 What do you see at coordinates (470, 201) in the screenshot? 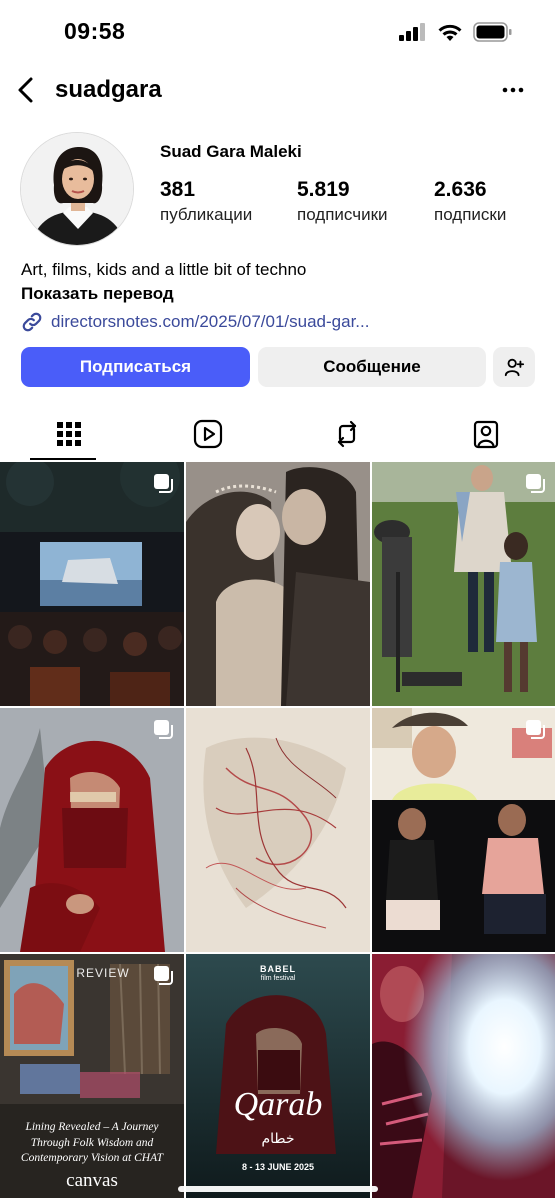
I see `stat-following: 2.636 подписки` at bounding box center [470, 201].